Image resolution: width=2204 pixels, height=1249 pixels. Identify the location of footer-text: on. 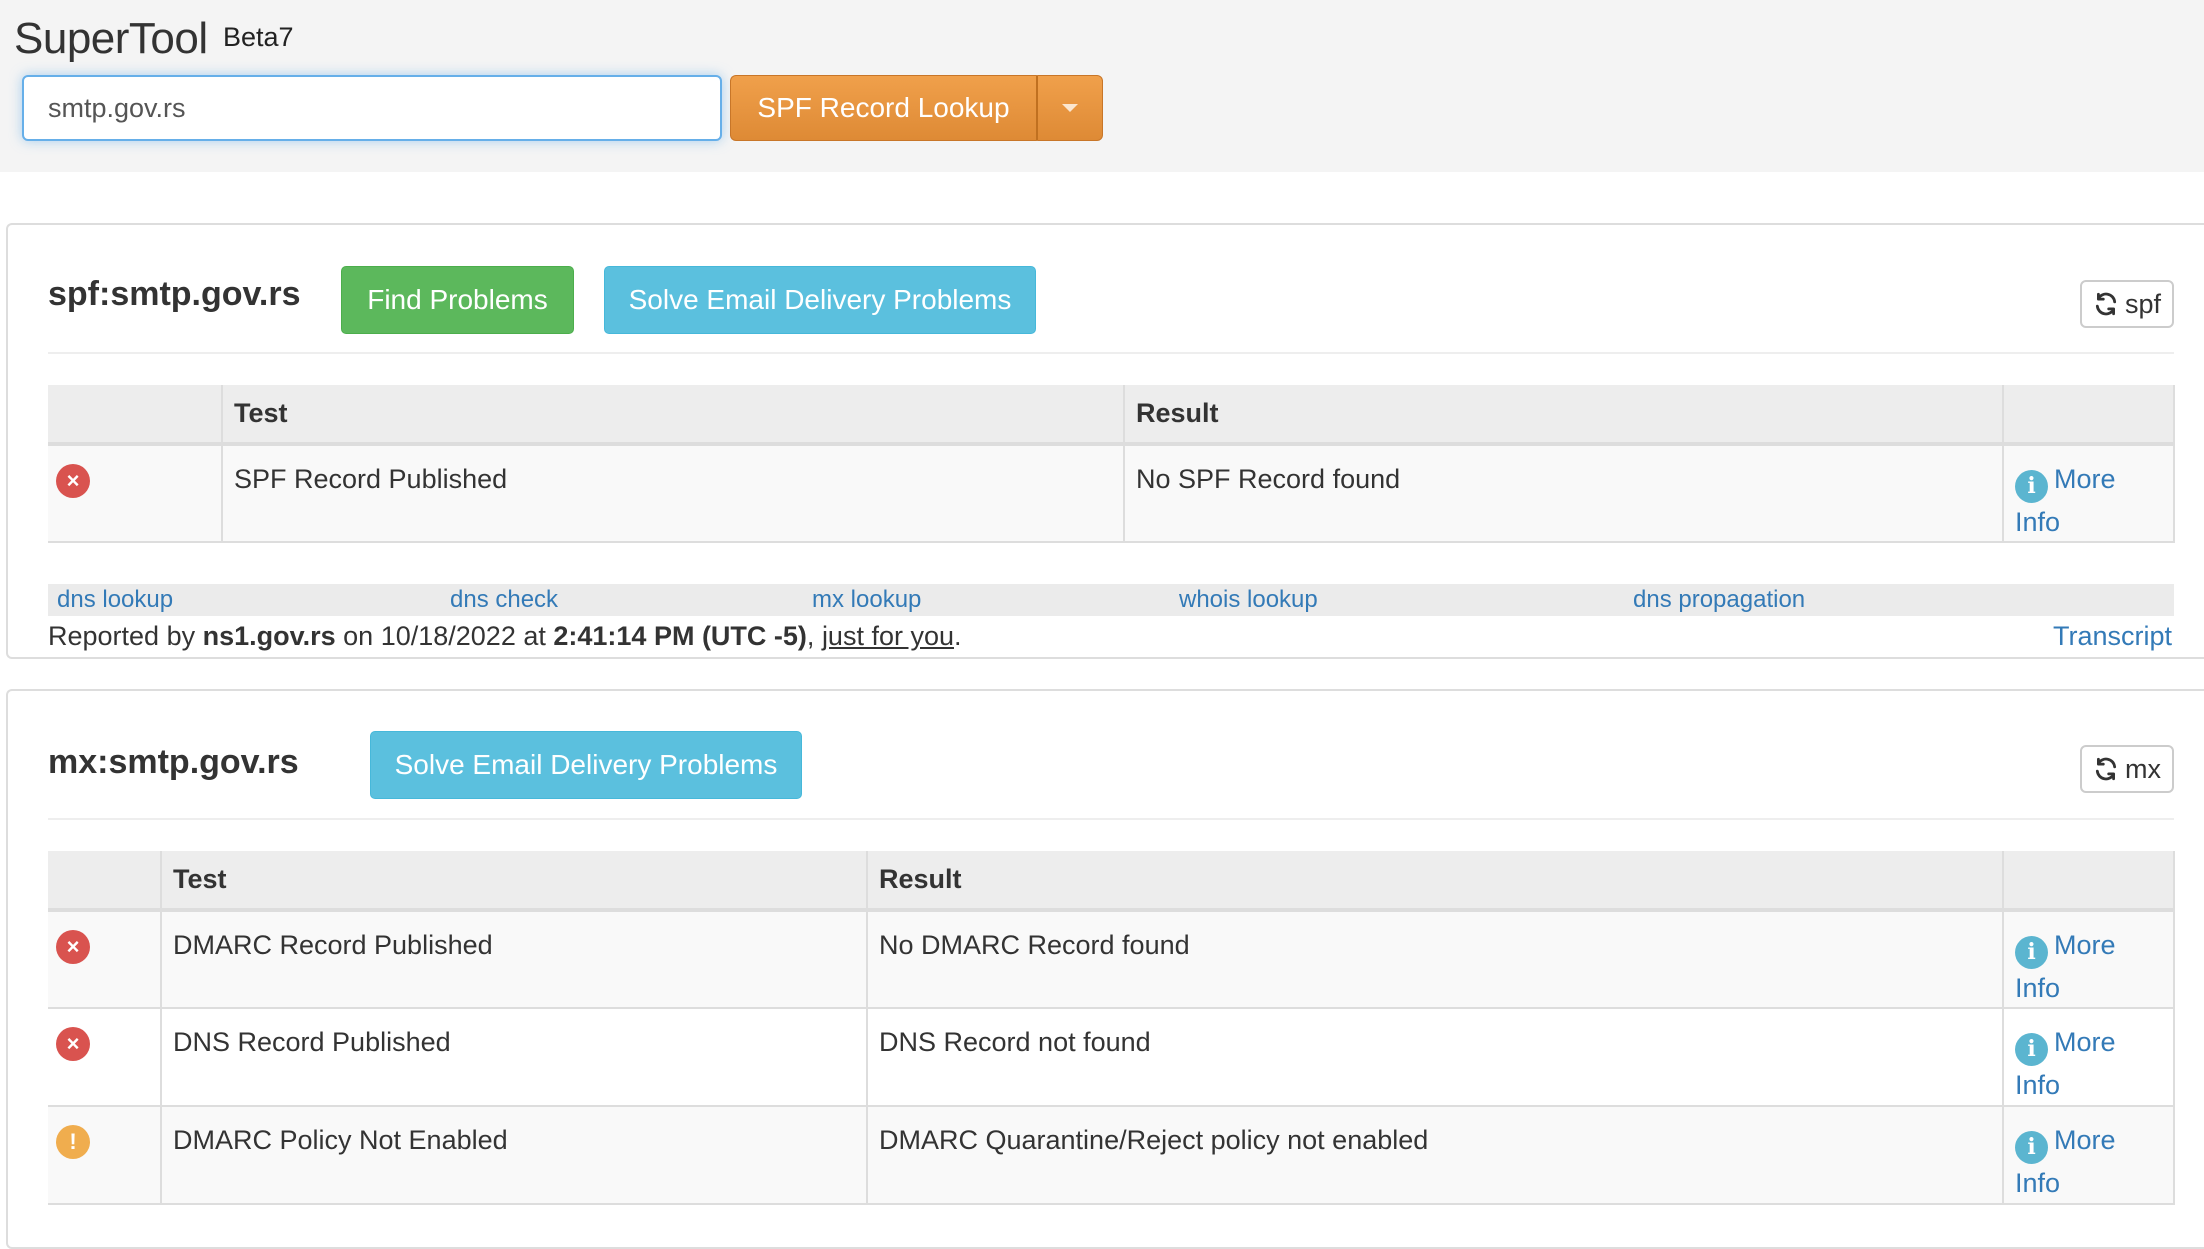
(358, 636).